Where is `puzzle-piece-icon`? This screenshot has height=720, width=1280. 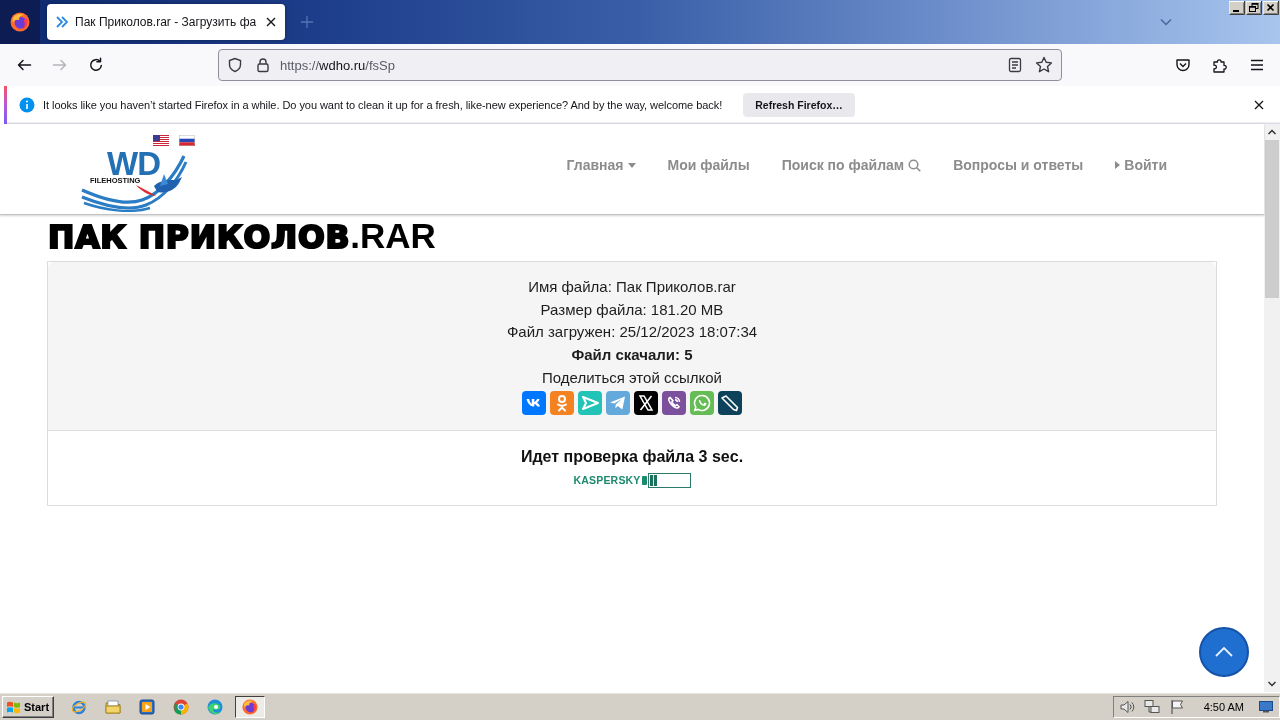
puzzle-piece-icon is located at coordinates (1220, 65).